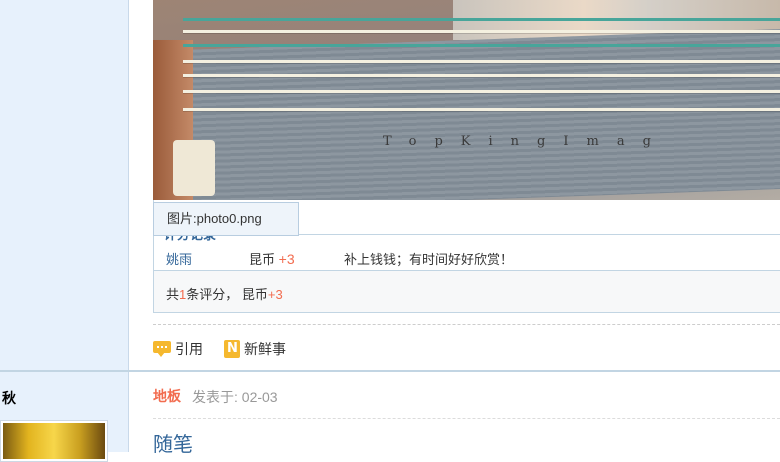 Image resolution: width=780 pixels, height=462 pixels. Describe the element at coordinates (9, 398) in the screenshot. I see `author-name: 秋` at that location.